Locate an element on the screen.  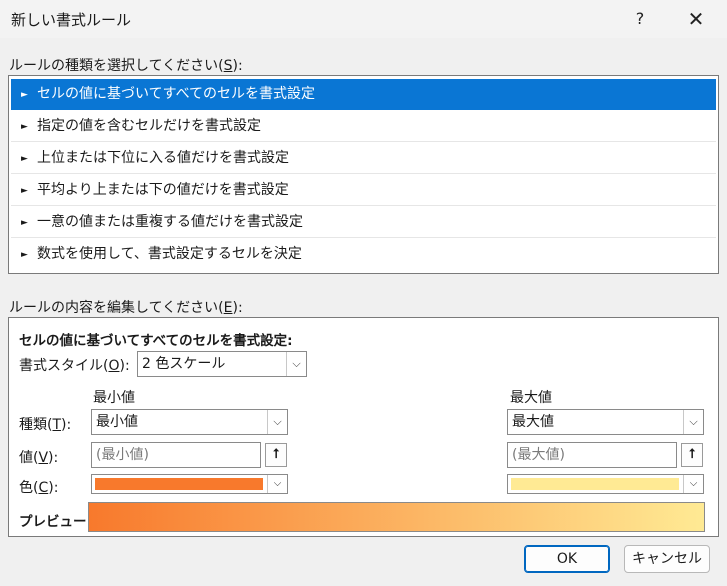
ok-button: OK is located at coordinates (567, 559).